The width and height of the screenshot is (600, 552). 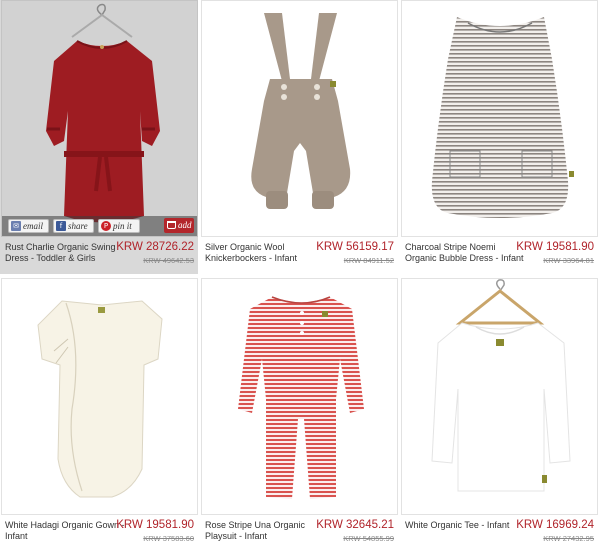 I want to click on hanger-icon, so click(x=500, y=302).